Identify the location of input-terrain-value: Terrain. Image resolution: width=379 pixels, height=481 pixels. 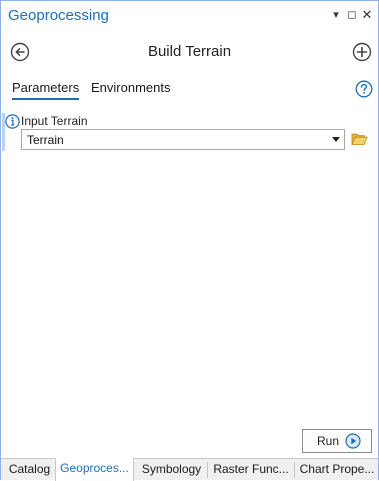
(45, 140).